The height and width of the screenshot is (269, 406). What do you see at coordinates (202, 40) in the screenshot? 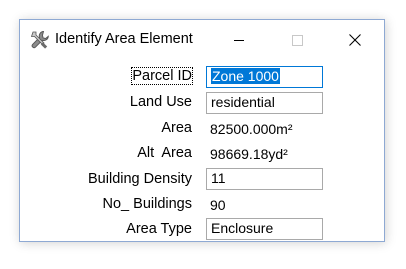
I see `title-bar: Identify Area Element` at bounding box center [202, 40].